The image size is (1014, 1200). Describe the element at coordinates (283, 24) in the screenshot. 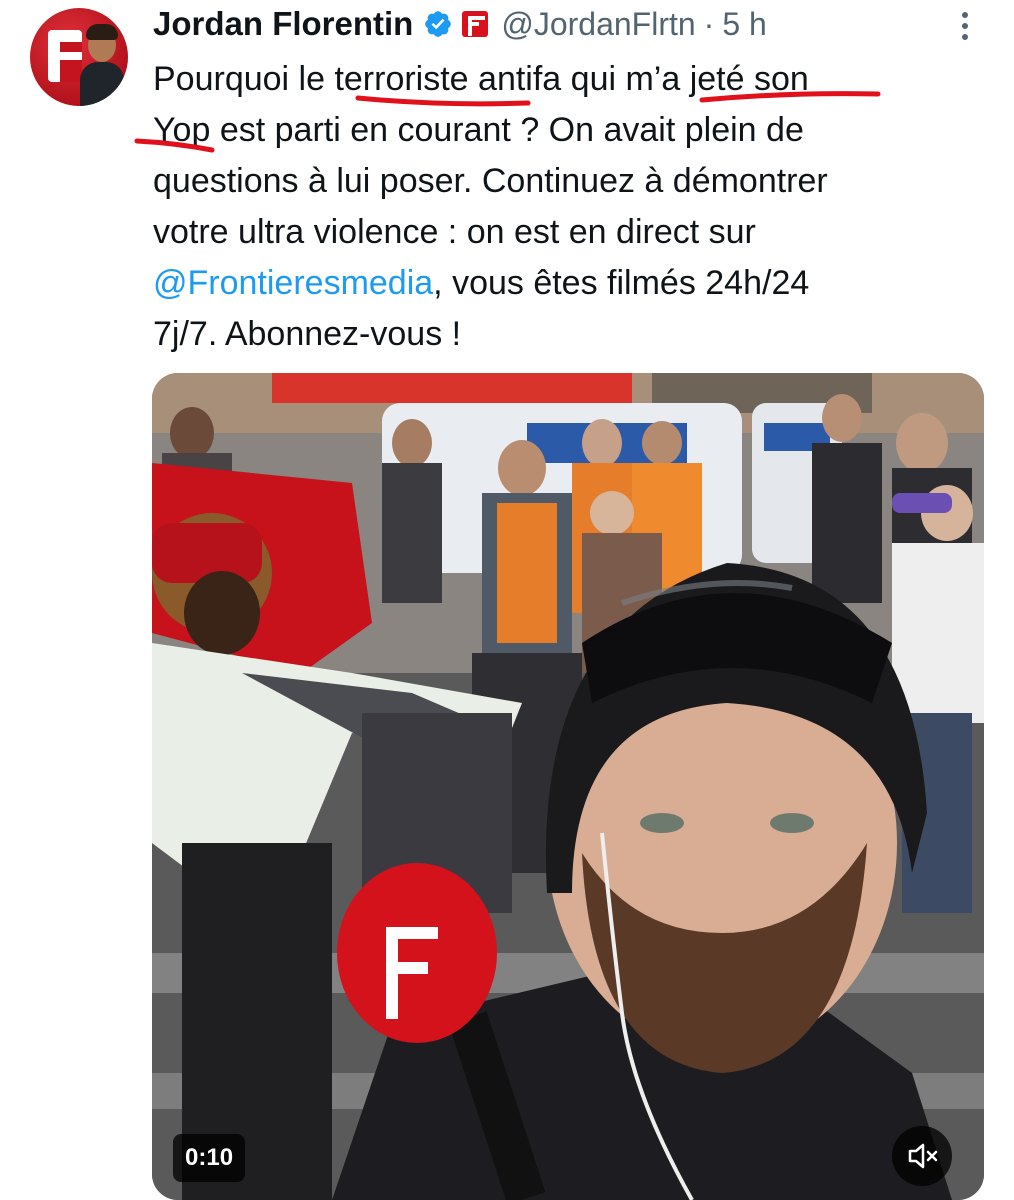

I see `author-name: Jordan Florentin` at that location.